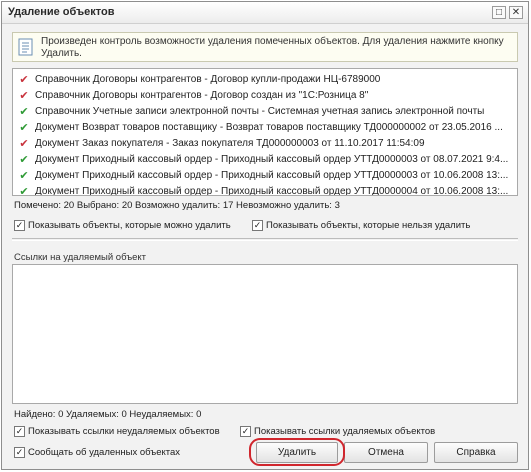 This screenshot has width=531, height=472. I want to click on checkbox-label: Показывать ссылки удаляемых объектов, so click(345, 431).